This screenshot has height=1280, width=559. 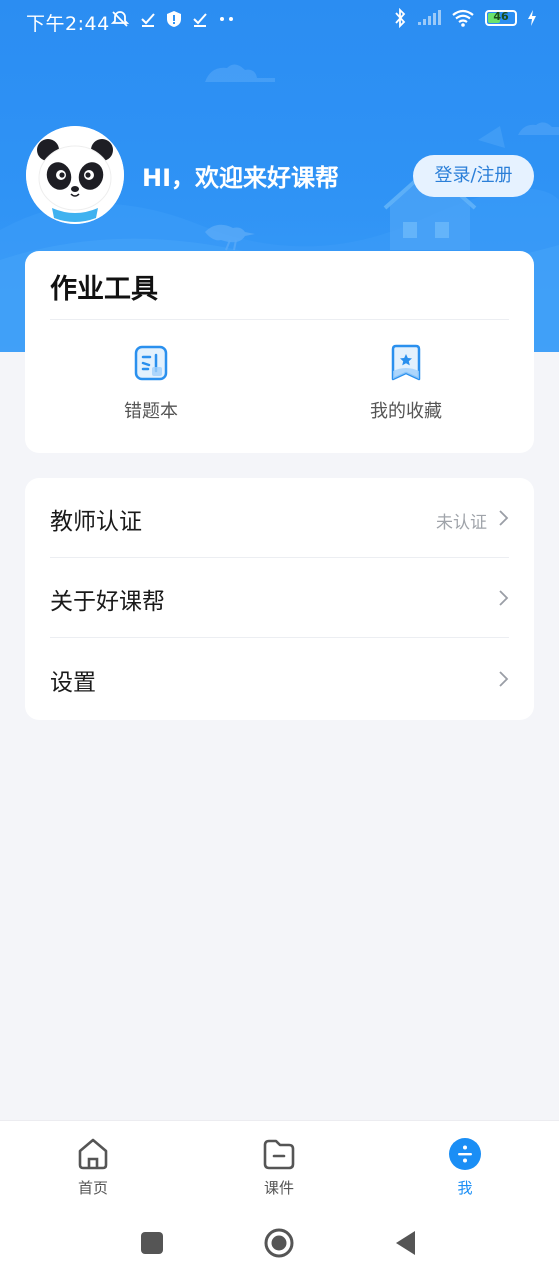 I want to click on avatar, so click(x=75, y=175).